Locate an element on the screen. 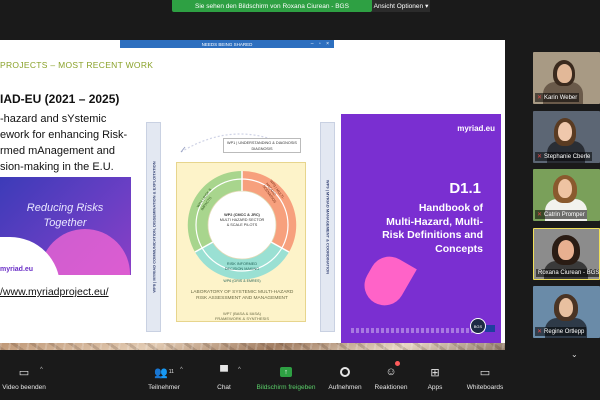  wp9-bar: WP9 | MYRIAD MANAGEMENT & COORDINATION is located at coordinates (327, 227).